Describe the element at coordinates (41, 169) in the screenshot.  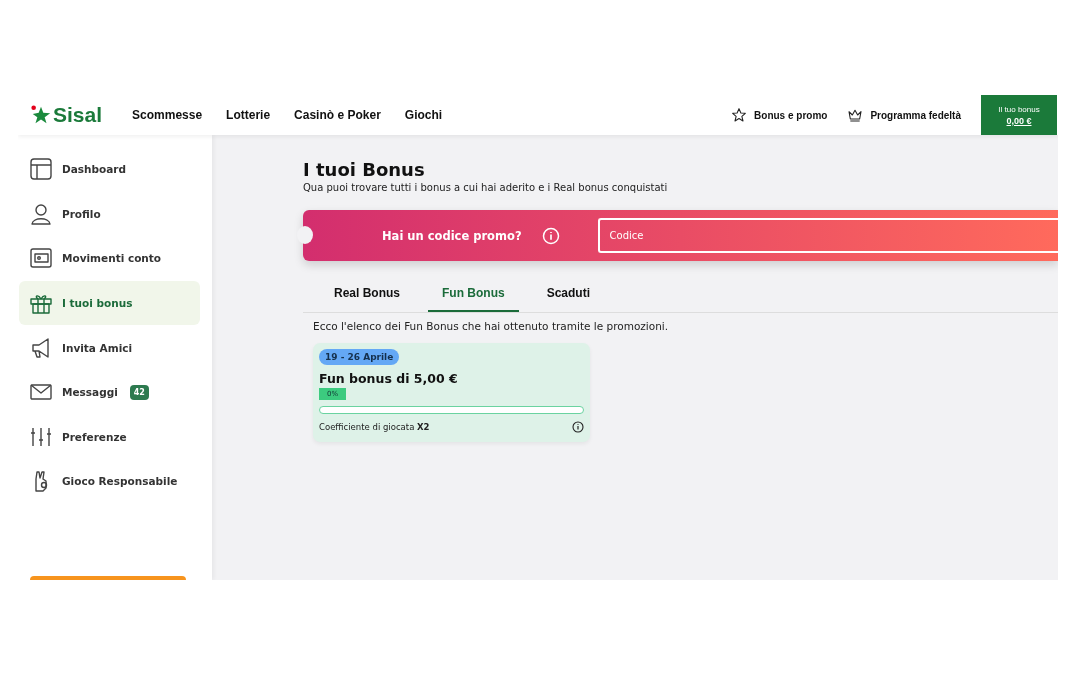
I see `layout-icon` at that location.